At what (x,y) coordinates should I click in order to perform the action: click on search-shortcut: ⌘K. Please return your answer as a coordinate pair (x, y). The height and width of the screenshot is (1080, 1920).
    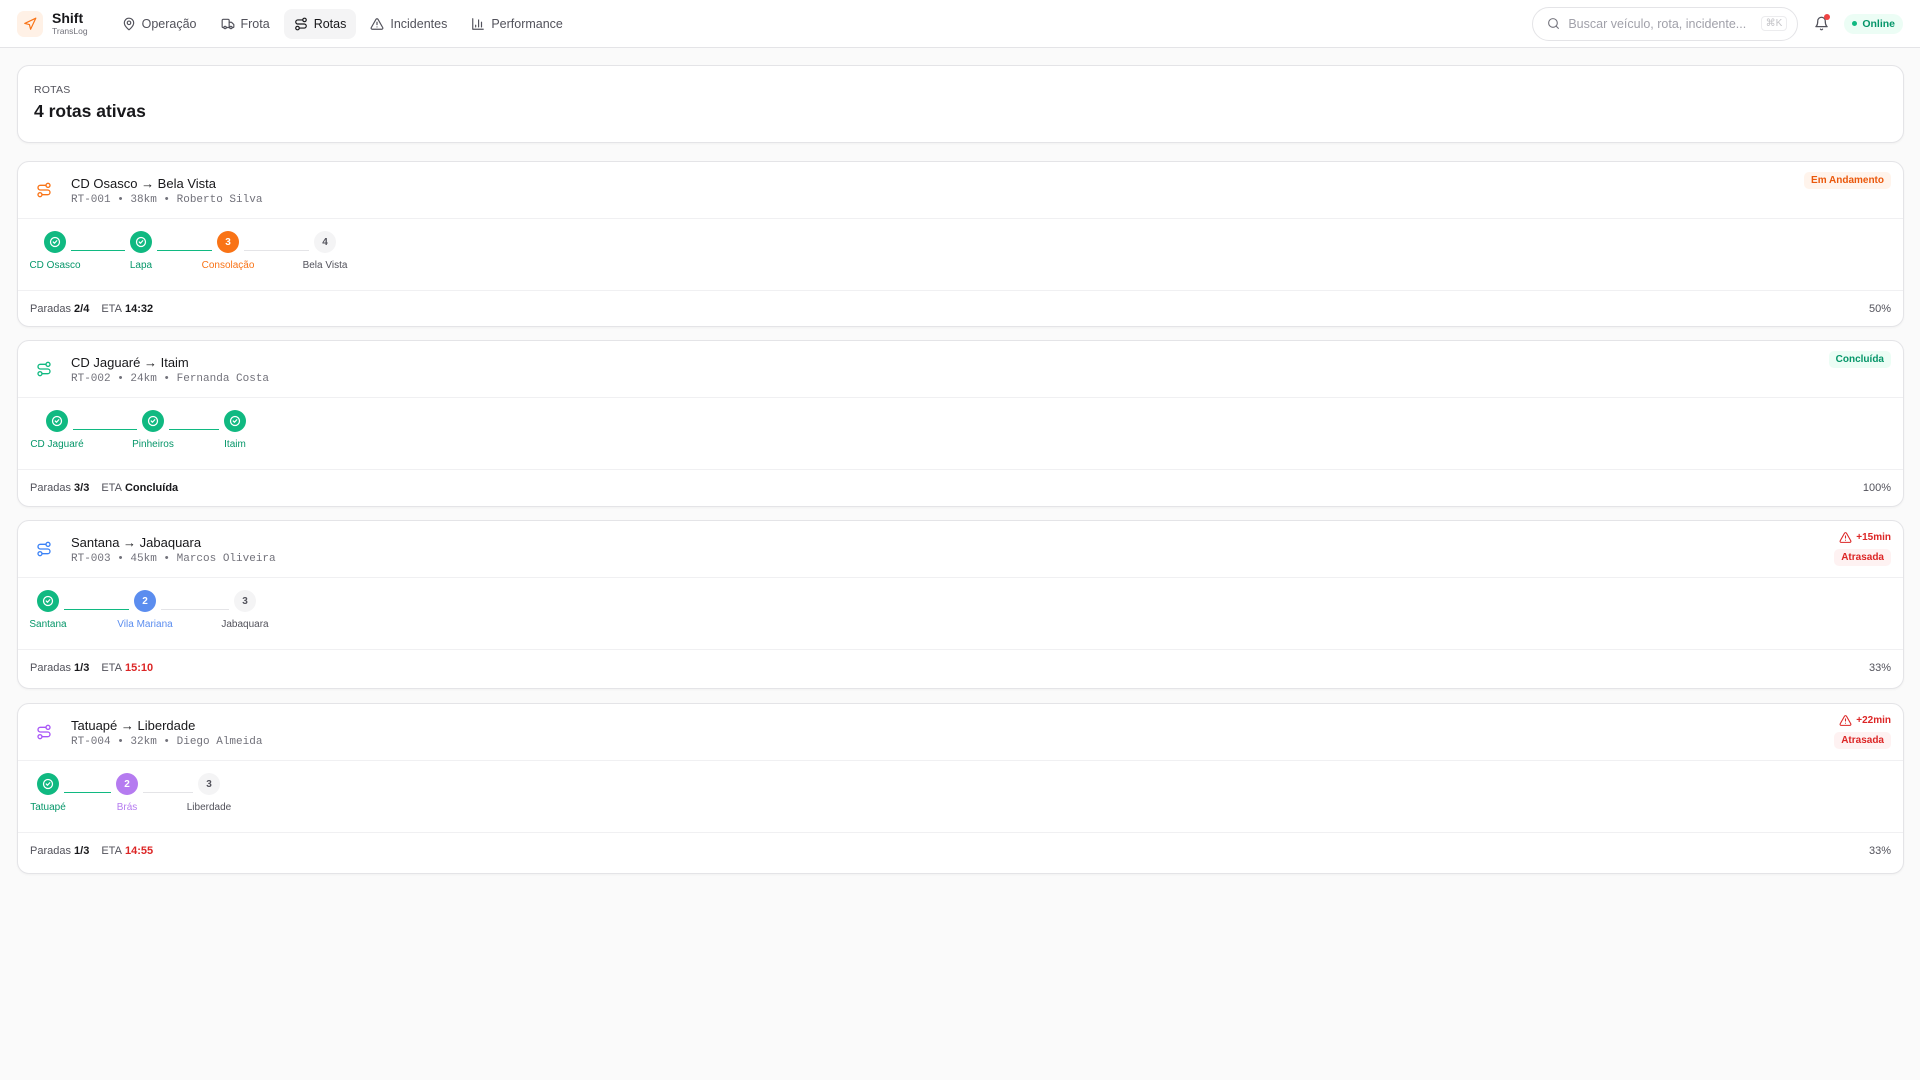
    Looking at the image, I should click on (1774, 23).